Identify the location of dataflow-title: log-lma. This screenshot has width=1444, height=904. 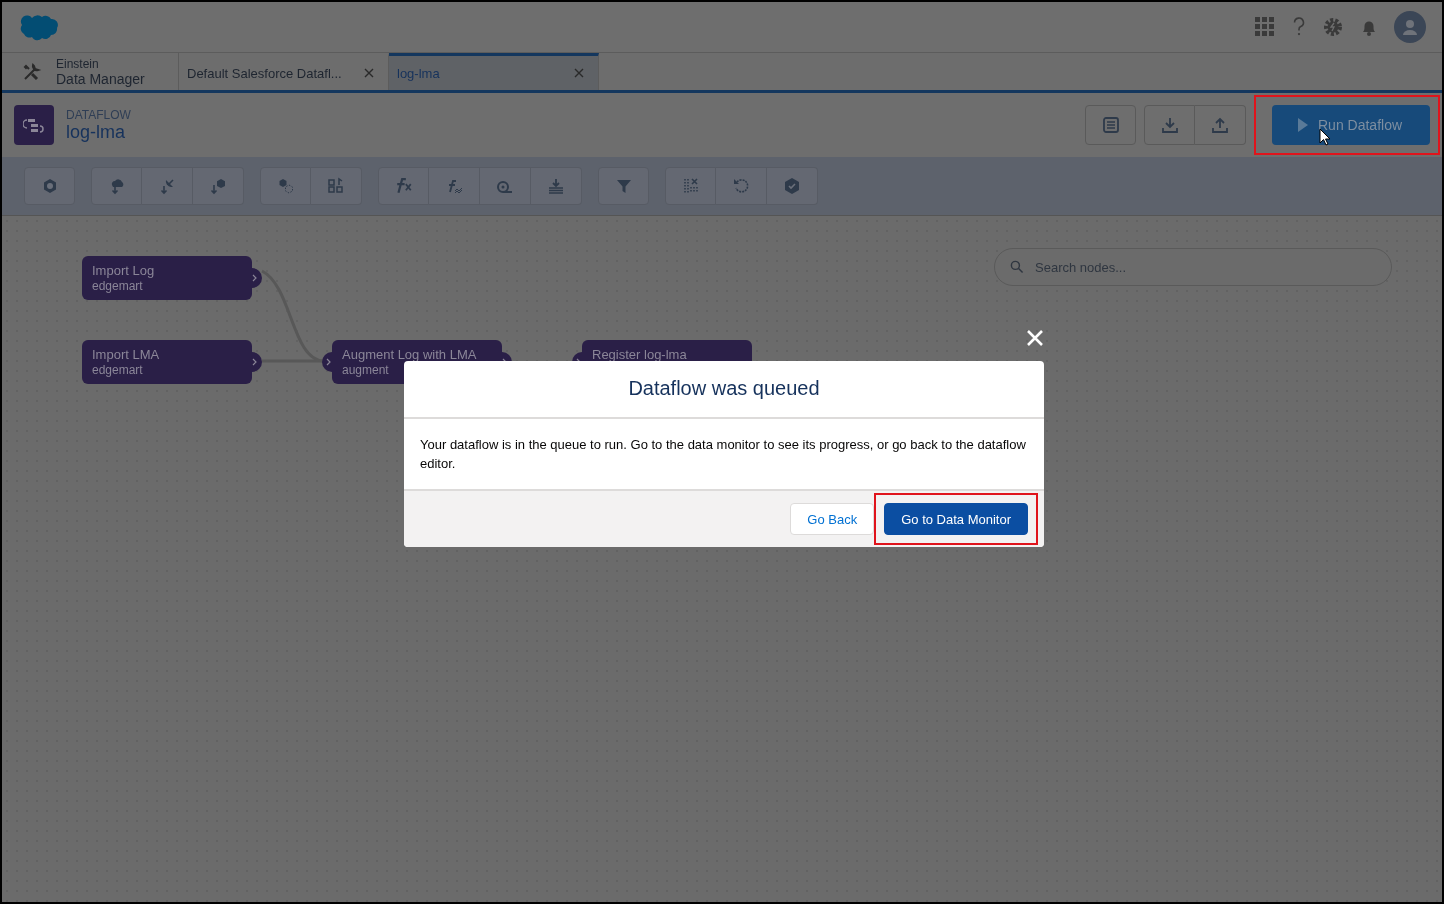
(96, 132).